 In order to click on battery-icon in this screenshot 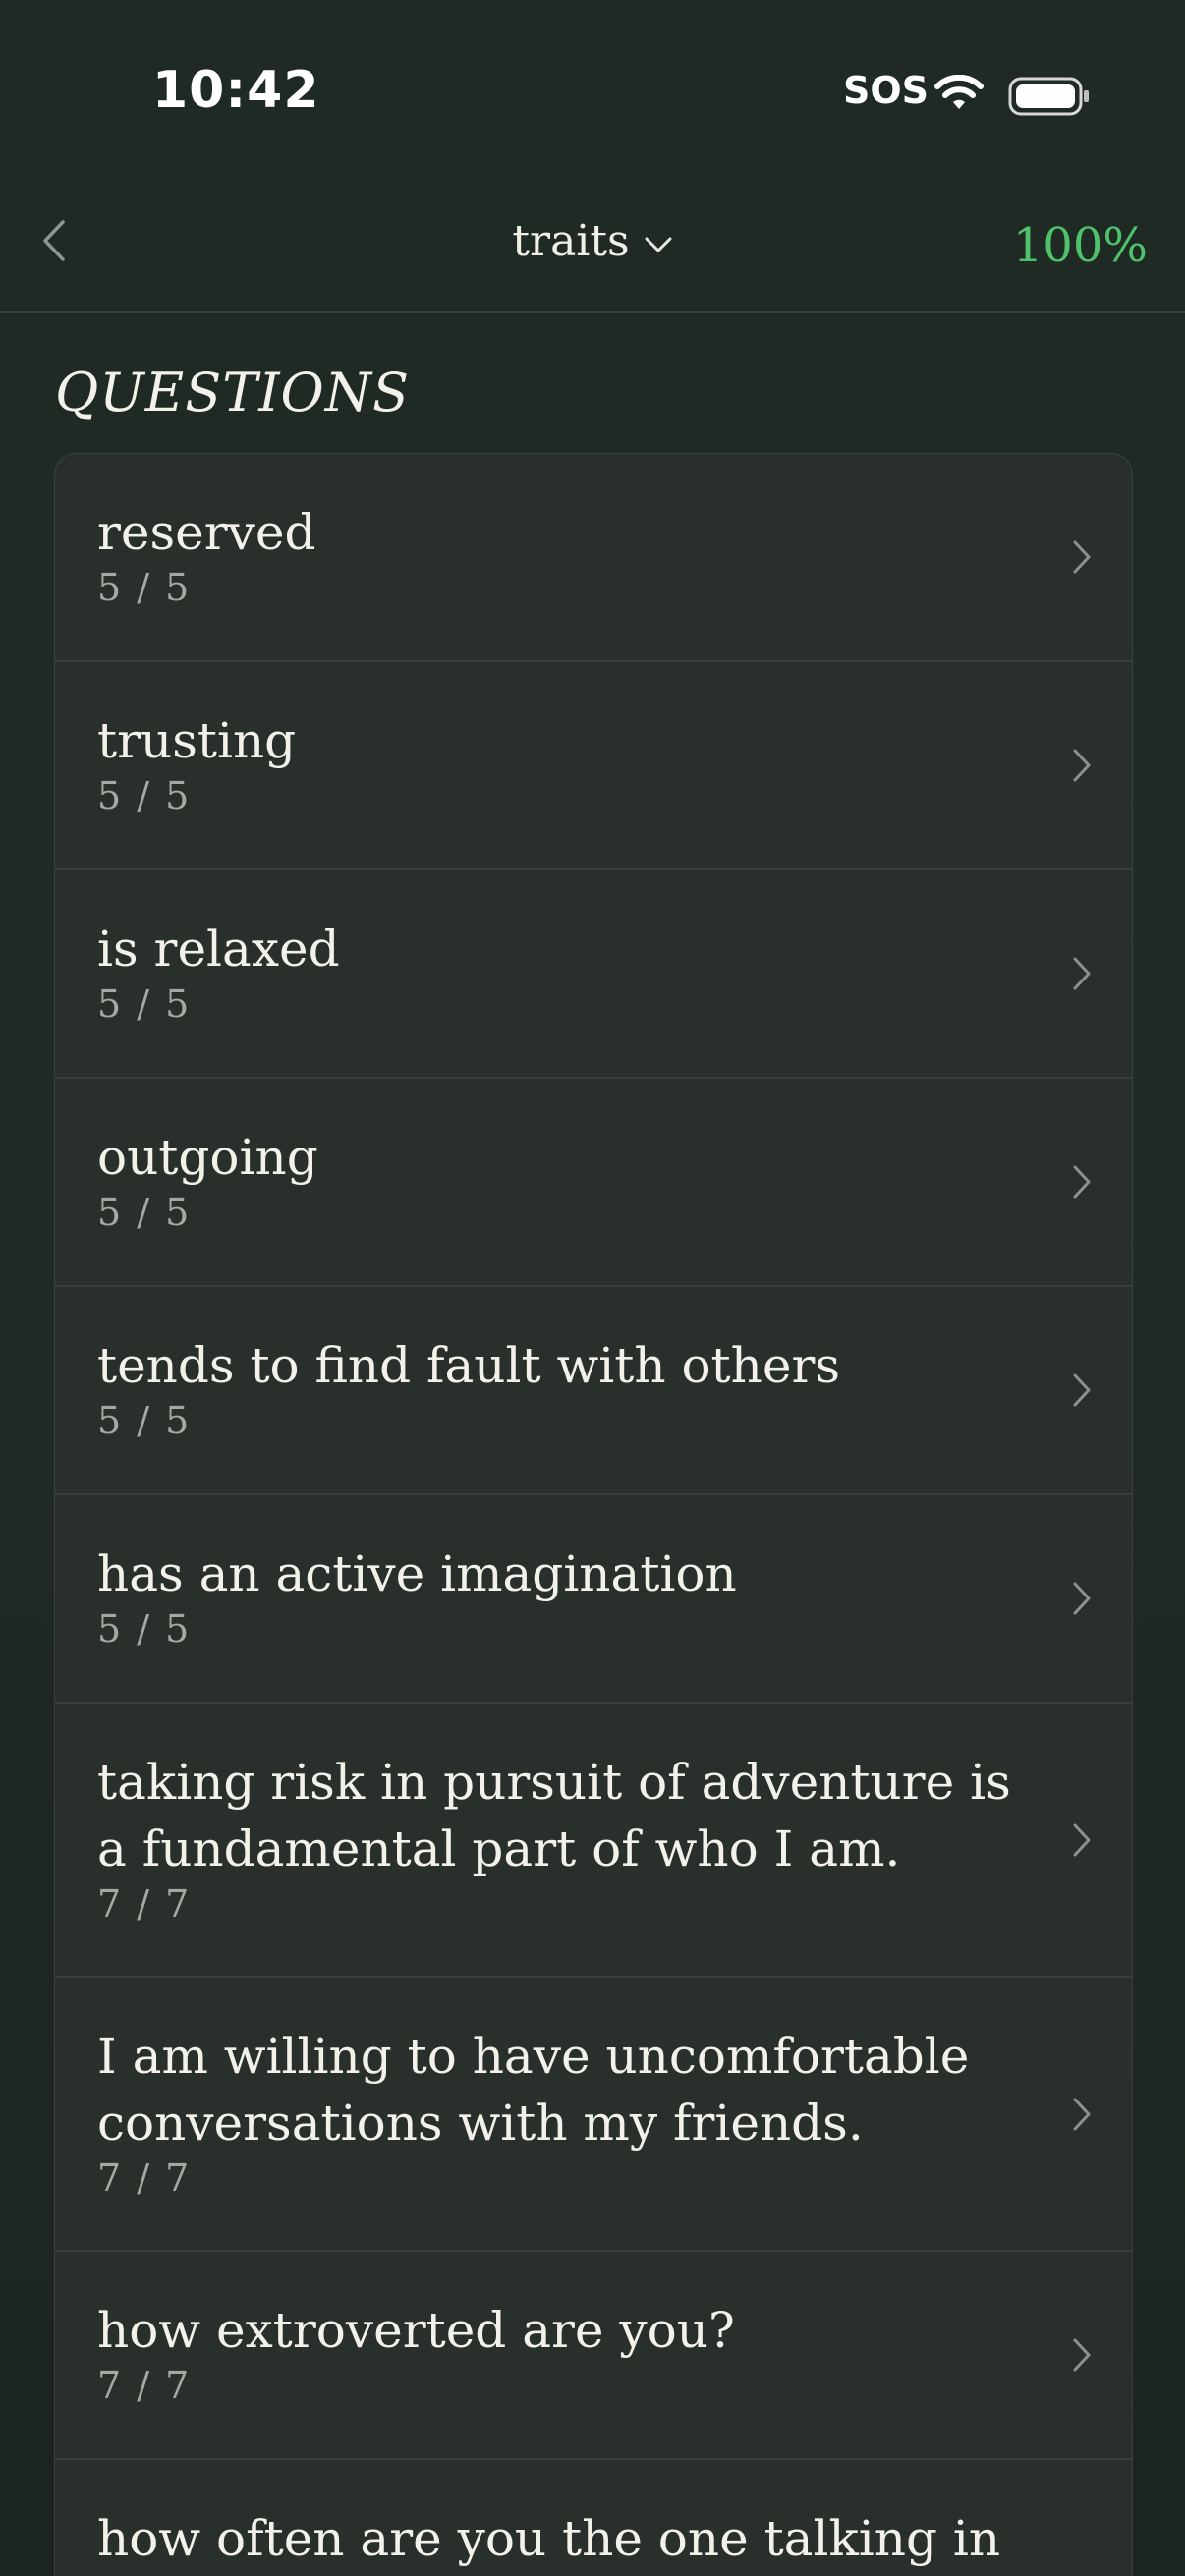, I will do `click(1049, 96)`.